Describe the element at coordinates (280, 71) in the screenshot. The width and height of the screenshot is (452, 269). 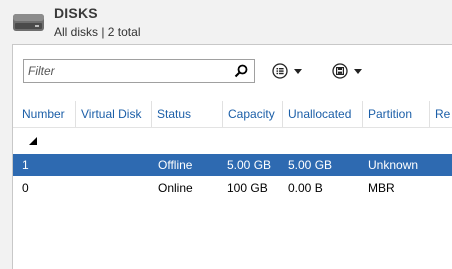
I see `list-view-icon` at that location.